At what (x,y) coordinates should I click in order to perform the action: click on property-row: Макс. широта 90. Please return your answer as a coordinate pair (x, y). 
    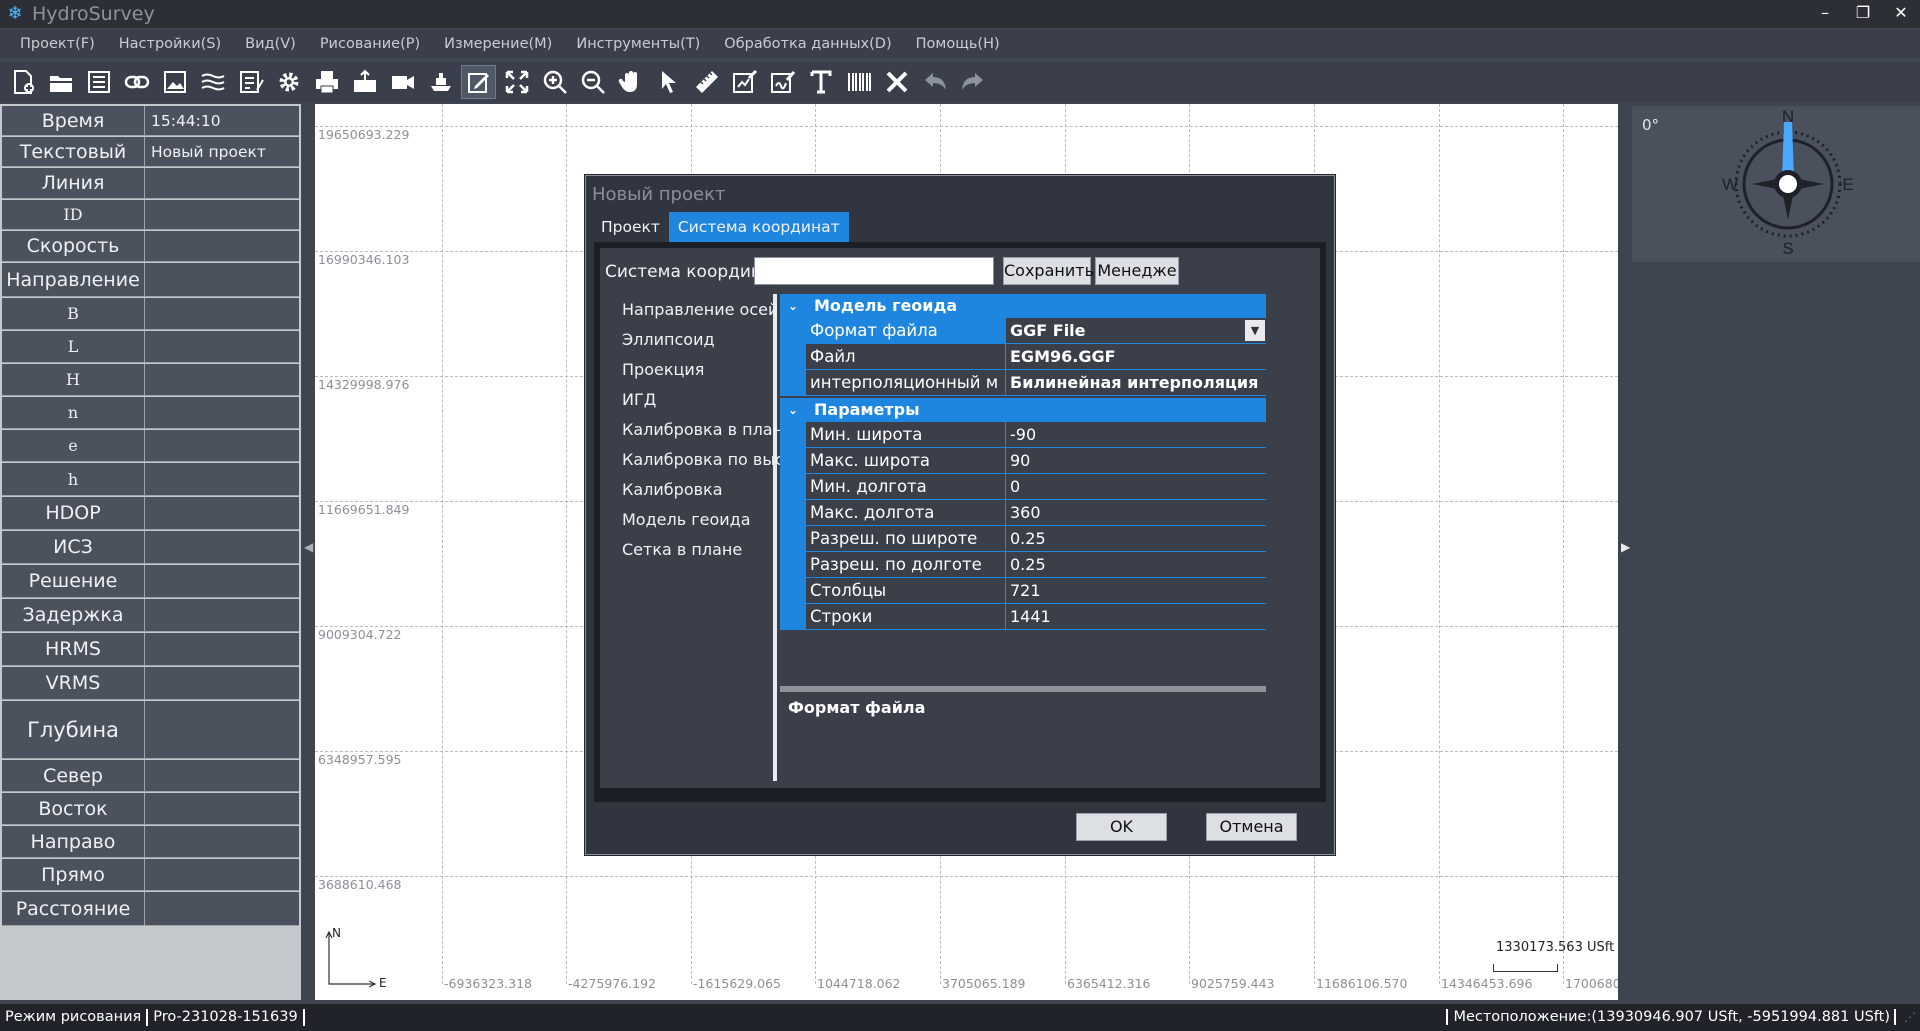
    Looking at the image, I should click on (1023, 461).